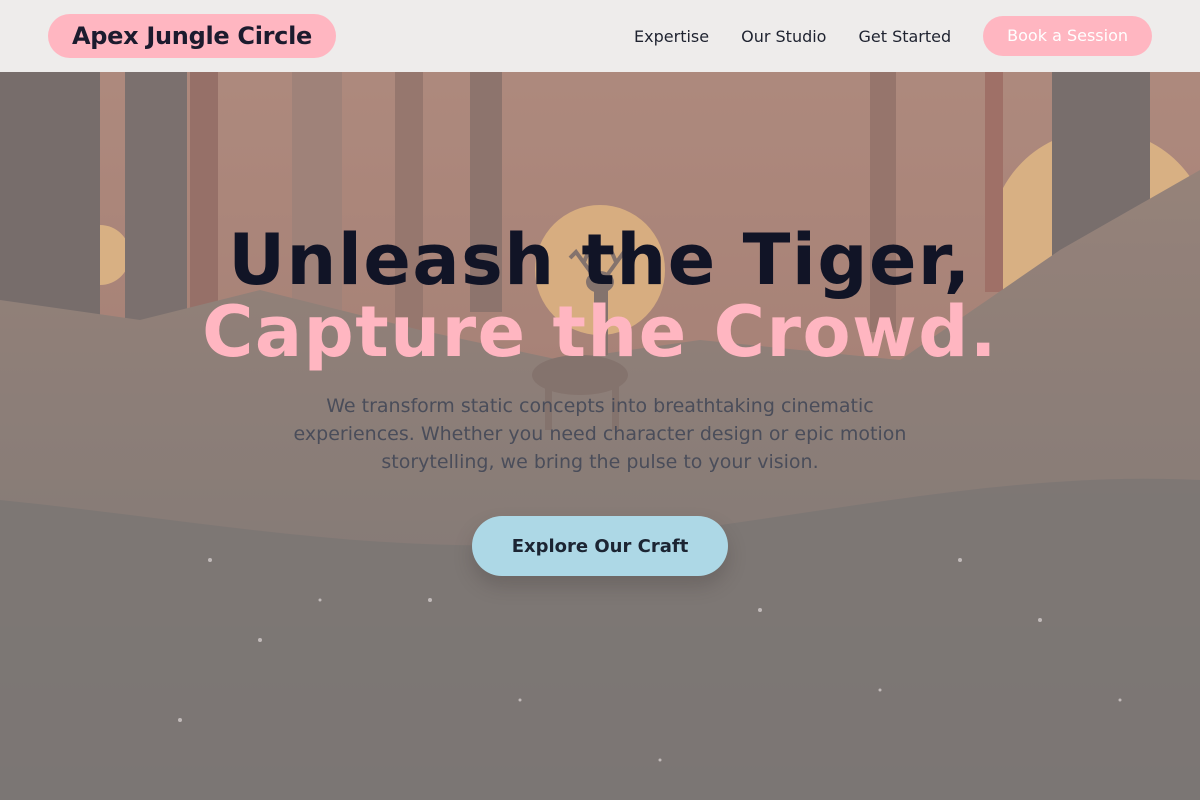  What do you see at coordinates (192, 36) in the screenshot?
I see `brand-logo: Apex Jungle Circle` at bounding box center [192, 36].